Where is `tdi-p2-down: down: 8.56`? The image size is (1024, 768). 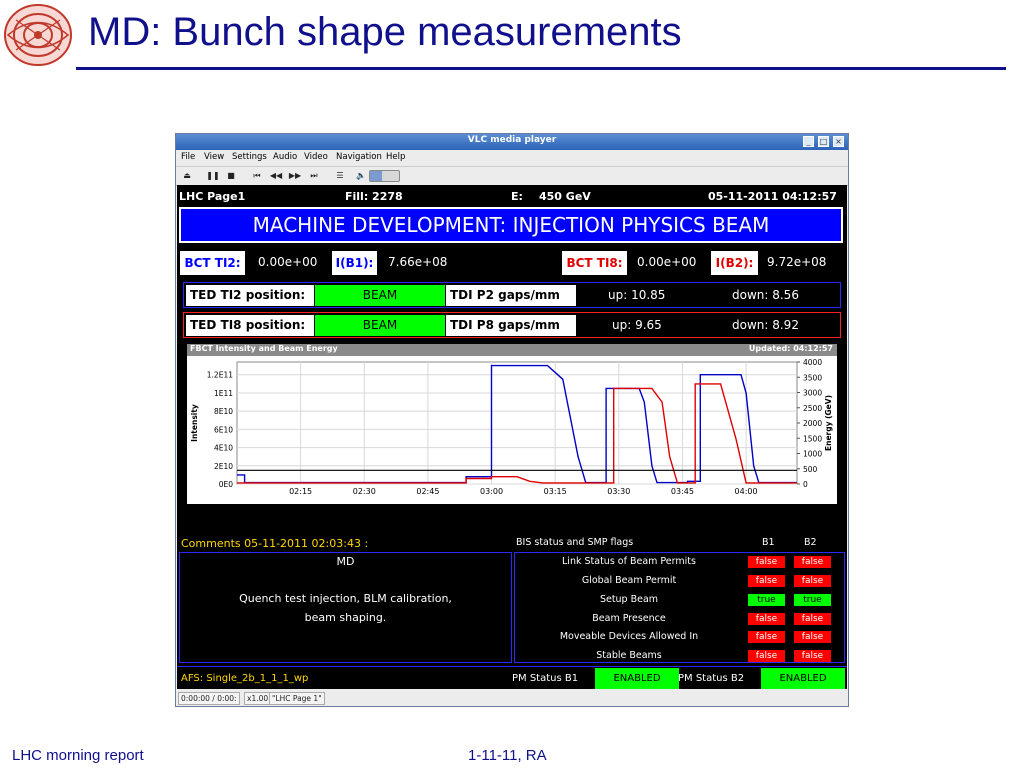
tdi-p2-down: down: 8.56 is located at coordinates (765, 295).